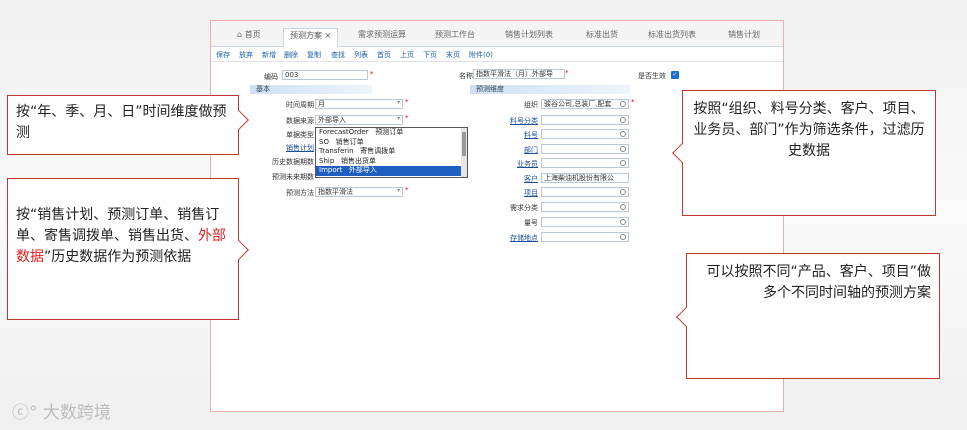 The width and height of the screenshot is (967, 430). I want to click on find-button: 查找, so click(338, 55).